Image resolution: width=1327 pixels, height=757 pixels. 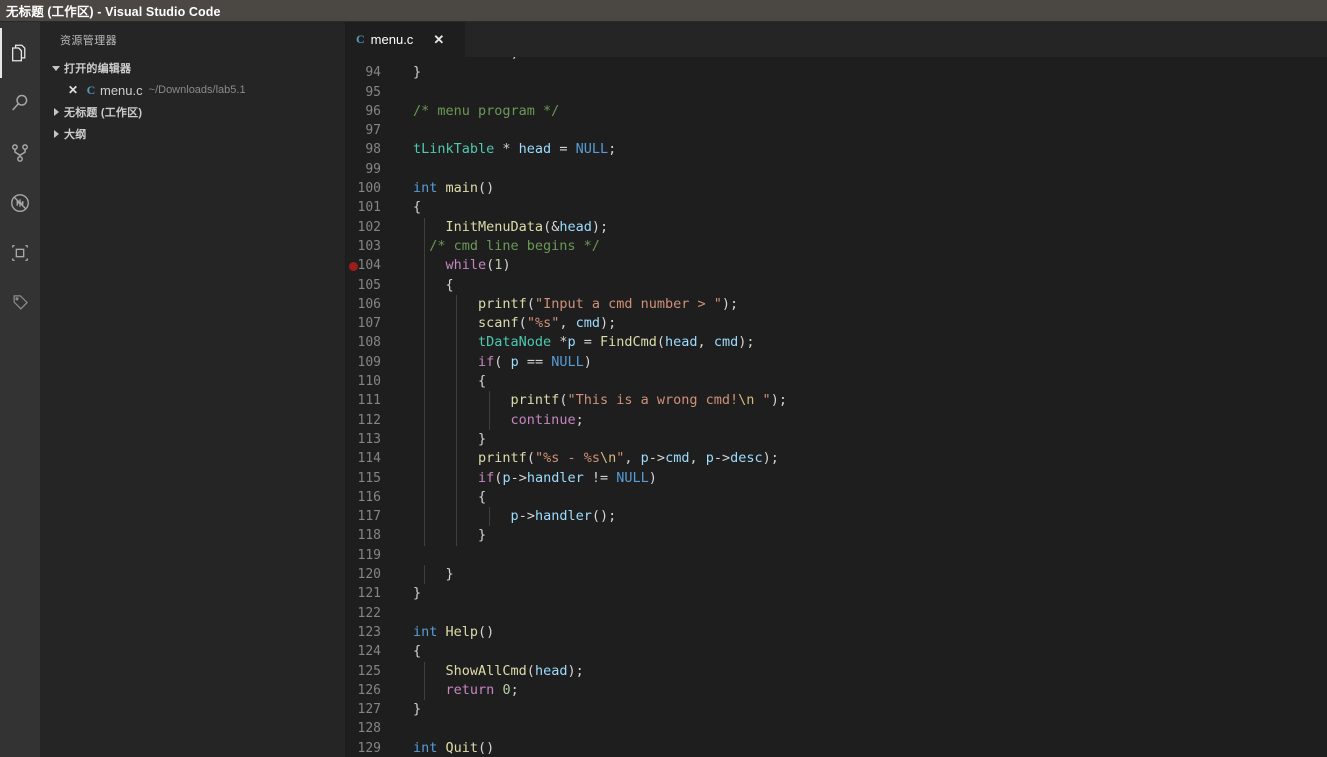 I want to click on line-number: 114, so click(x=368, y=458).